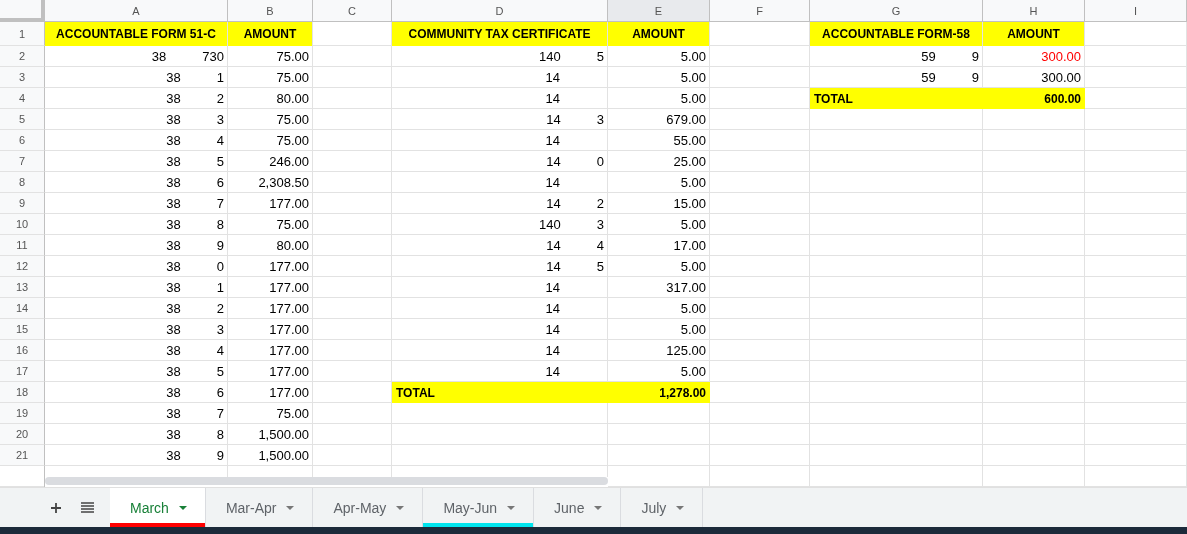 This screenshot has height=534, width=1187. What do you see at coordinates (195, 456) in the screenshot?
I see `table-cell-text: 38 9` at bounding box center [195, 456].